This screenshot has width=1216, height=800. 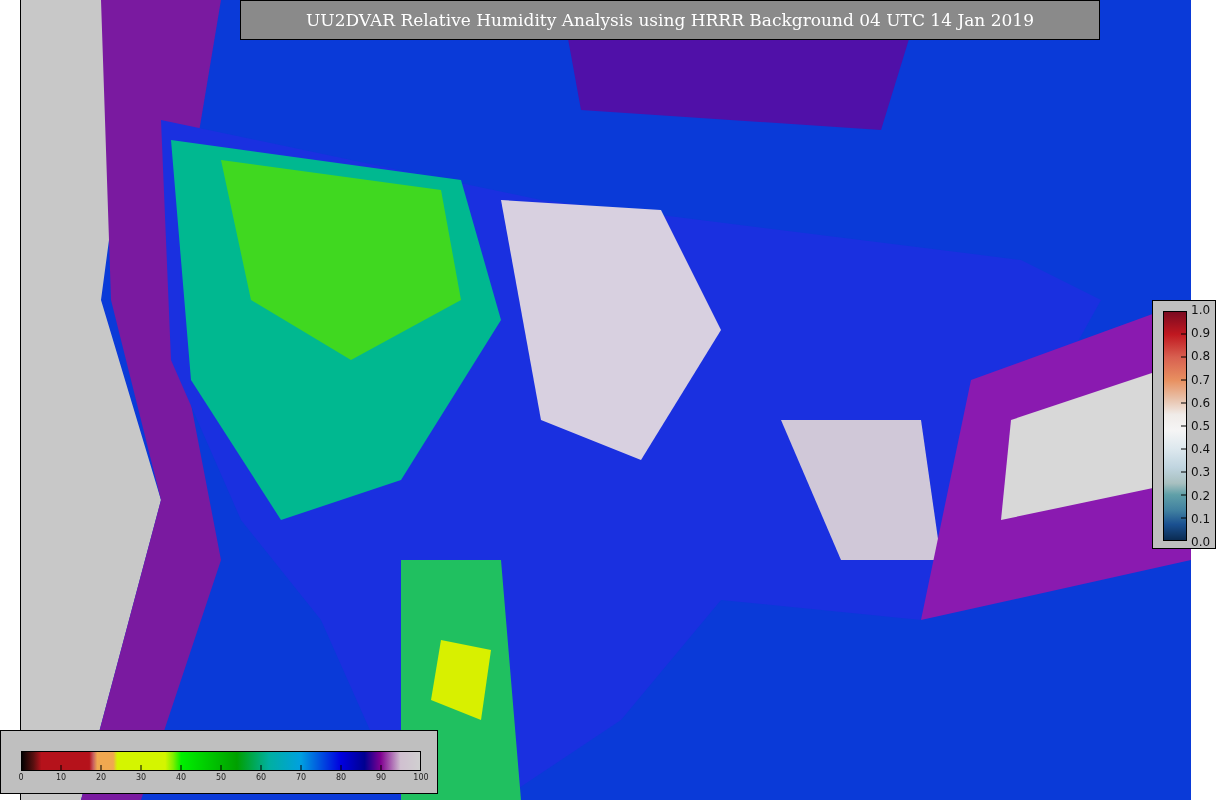 I want to click on tick-label: 50, so click(x=221, y=777).